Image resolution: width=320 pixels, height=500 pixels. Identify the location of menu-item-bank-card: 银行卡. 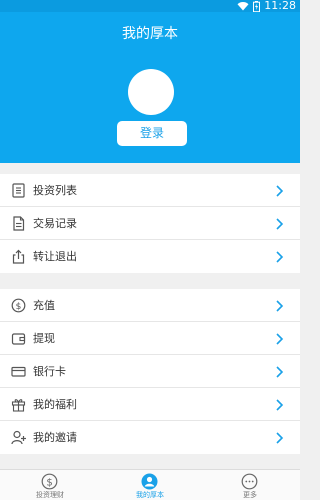
(150, 371).